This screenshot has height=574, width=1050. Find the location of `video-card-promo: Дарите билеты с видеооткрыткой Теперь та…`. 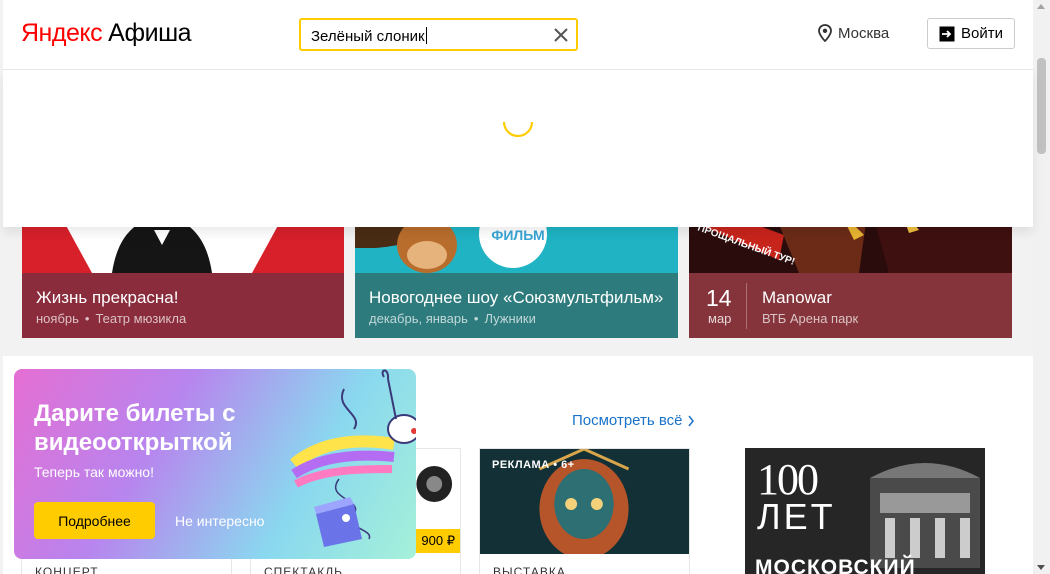

video-card-promo: Дарите билеты с видеооткрыткой Теперь та… is located at coordinates (215, 464).